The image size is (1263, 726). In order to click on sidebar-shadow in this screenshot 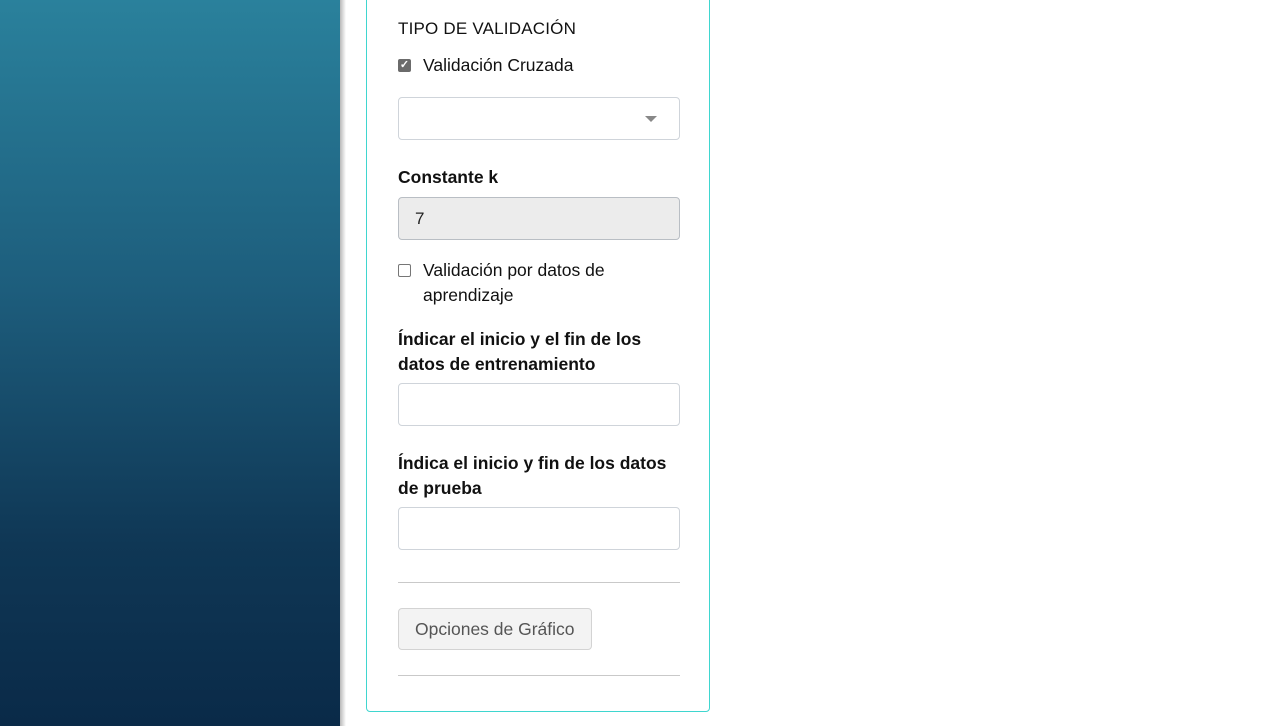, I will do `click(343, 363)`.